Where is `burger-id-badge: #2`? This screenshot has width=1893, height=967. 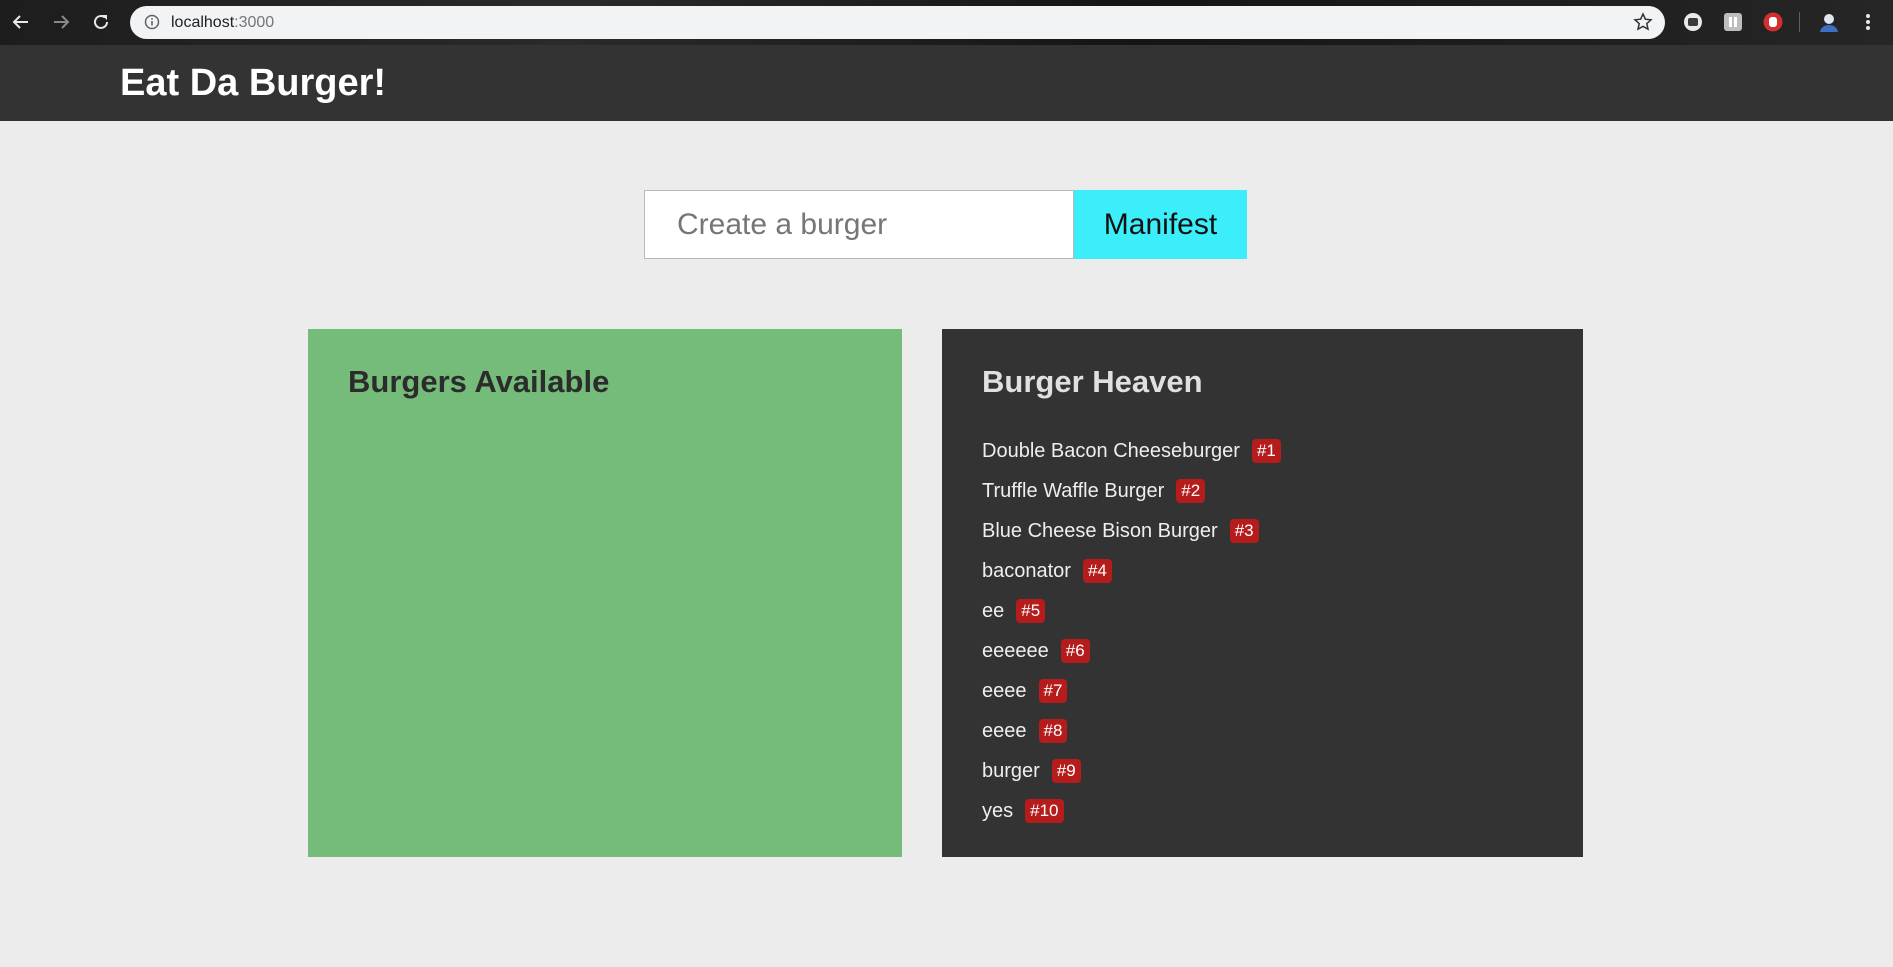
burger-id-badge: #2 is located at coordinates (1191, 491).